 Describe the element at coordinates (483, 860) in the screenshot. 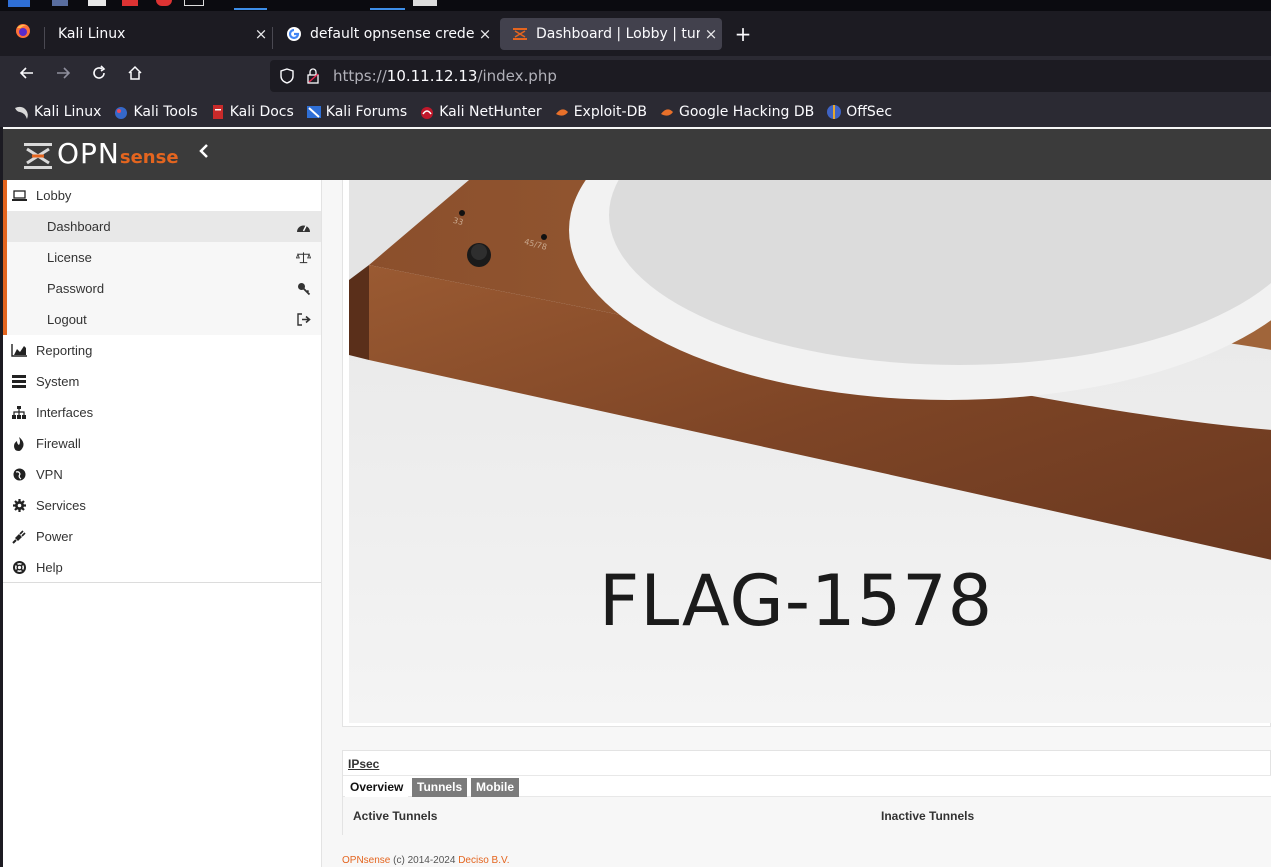

I see `footer-deciso-link: Deciso B.V.` at that location.